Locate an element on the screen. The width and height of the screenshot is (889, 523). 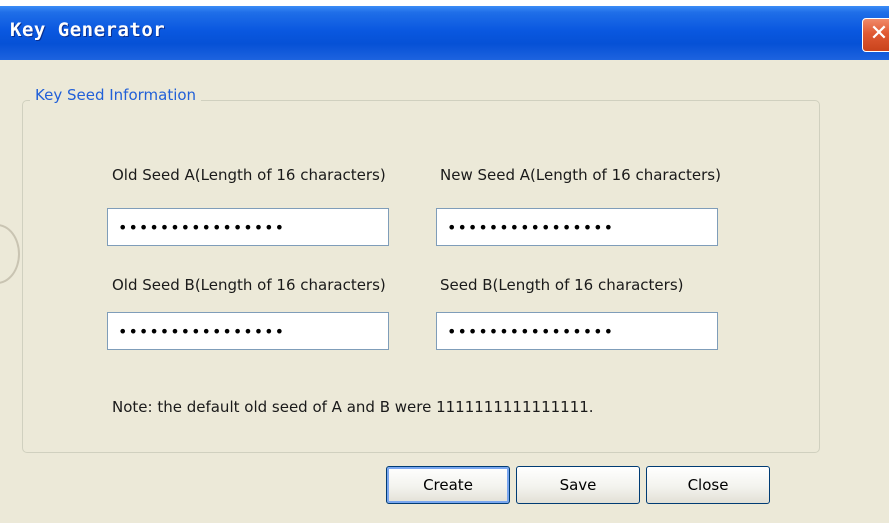
old-seed-a-input is located at coordinates (248, 227).